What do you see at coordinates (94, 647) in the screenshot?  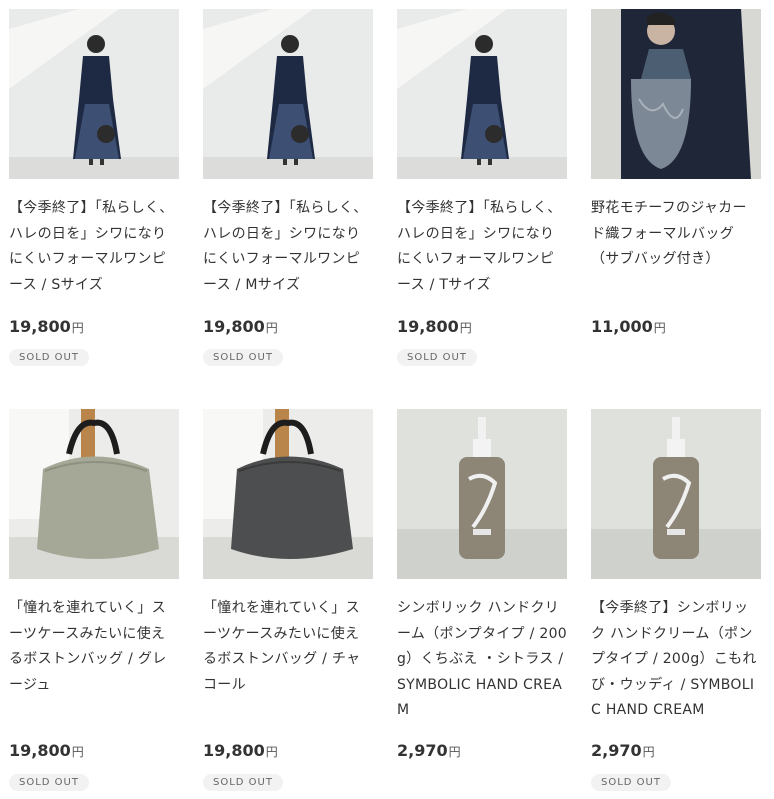 I see `product-title: 「憧れを連れていく」スーツケースみたいに使えるボストンバッグ / グレージュ` at bounding box center [94, 647].